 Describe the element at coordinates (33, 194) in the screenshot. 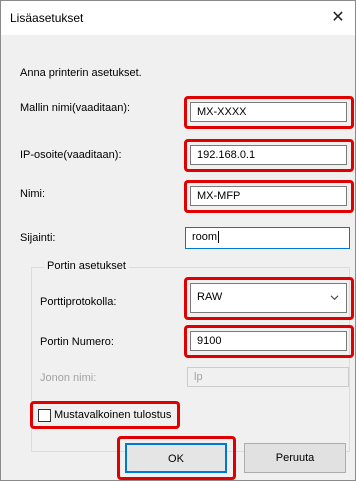

I see `name-label: Nimi:` at that location.